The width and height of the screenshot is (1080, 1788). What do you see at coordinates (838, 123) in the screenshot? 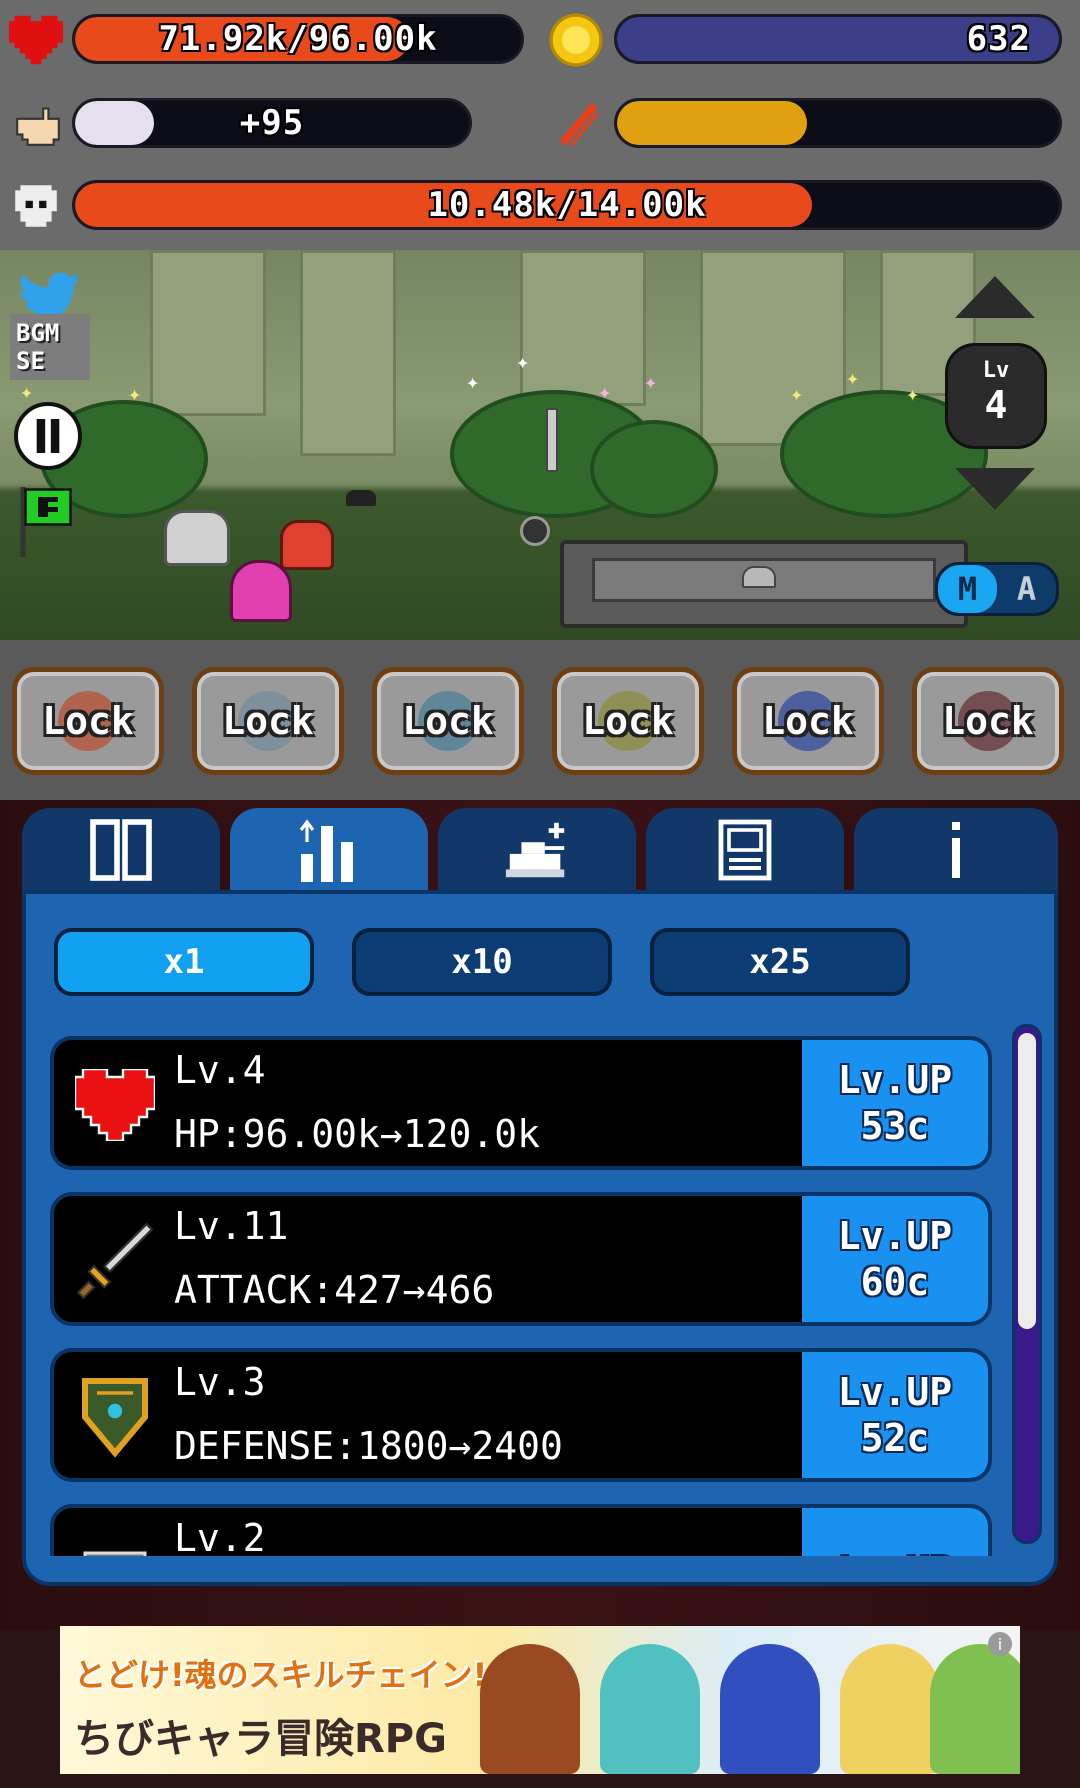
I see `power-bar` at bounding box center [838, 123].